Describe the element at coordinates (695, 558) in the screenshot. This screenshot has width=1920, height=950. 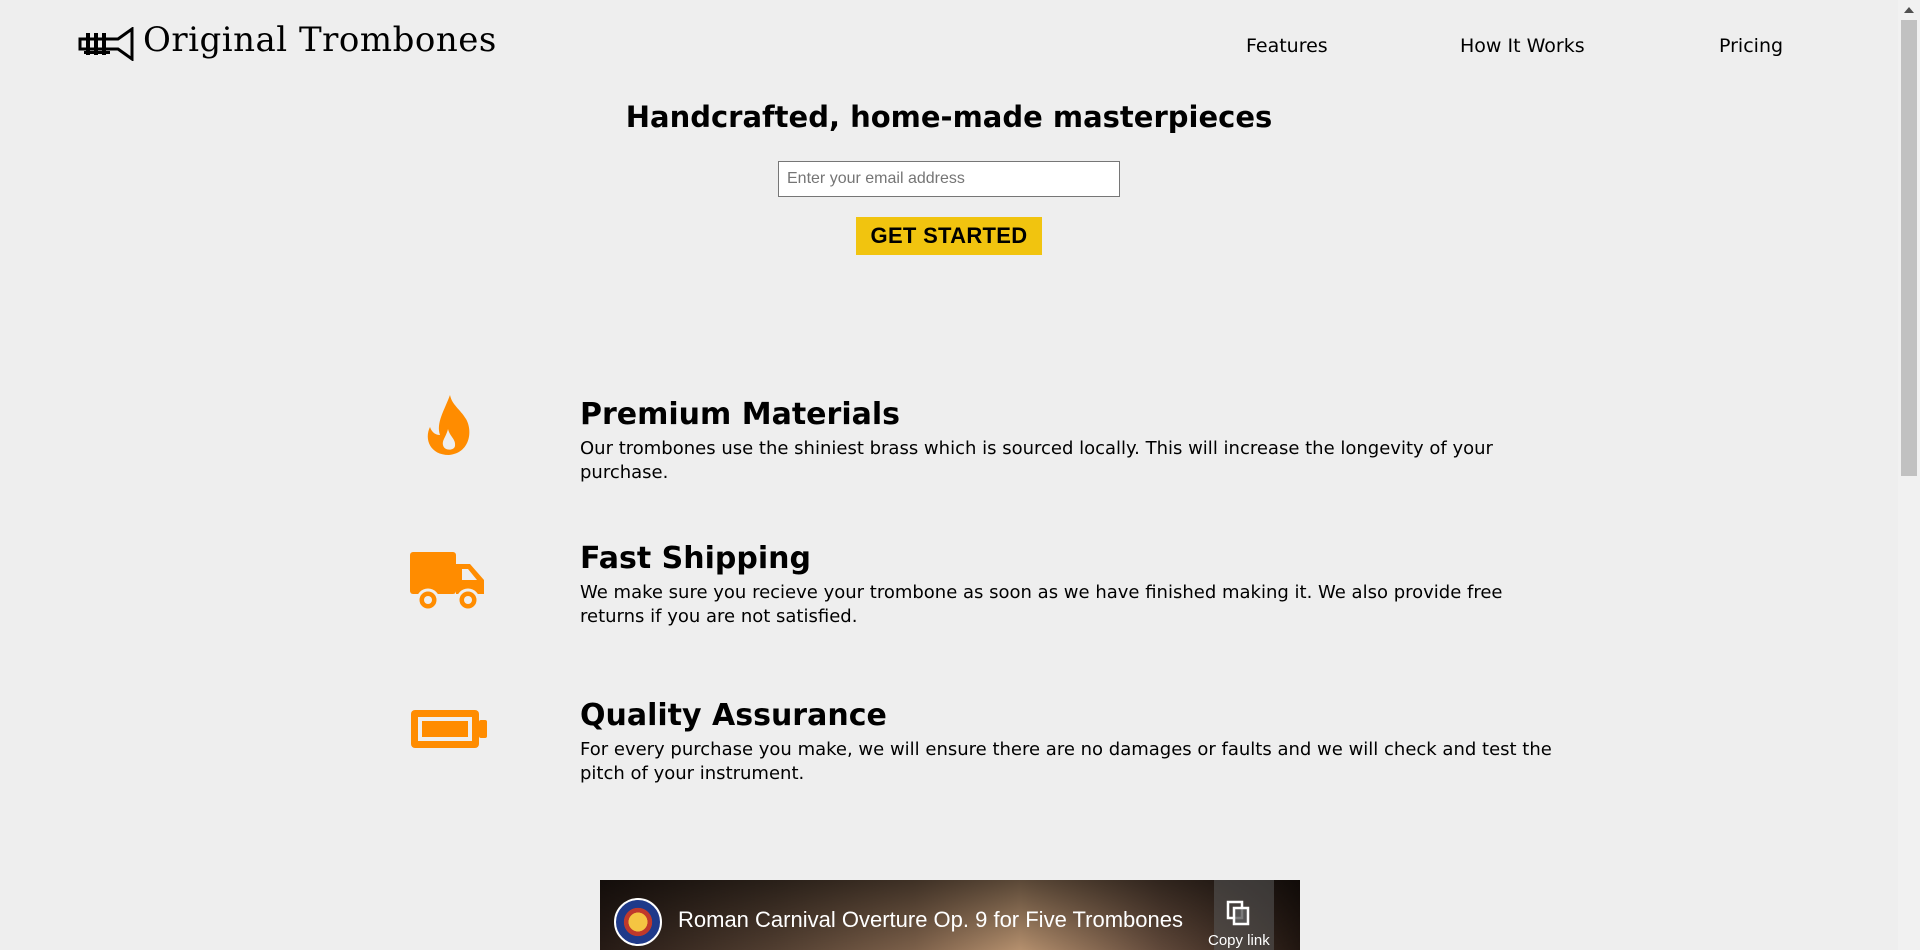
I see `feature-title: Fast Shipping` at that location.